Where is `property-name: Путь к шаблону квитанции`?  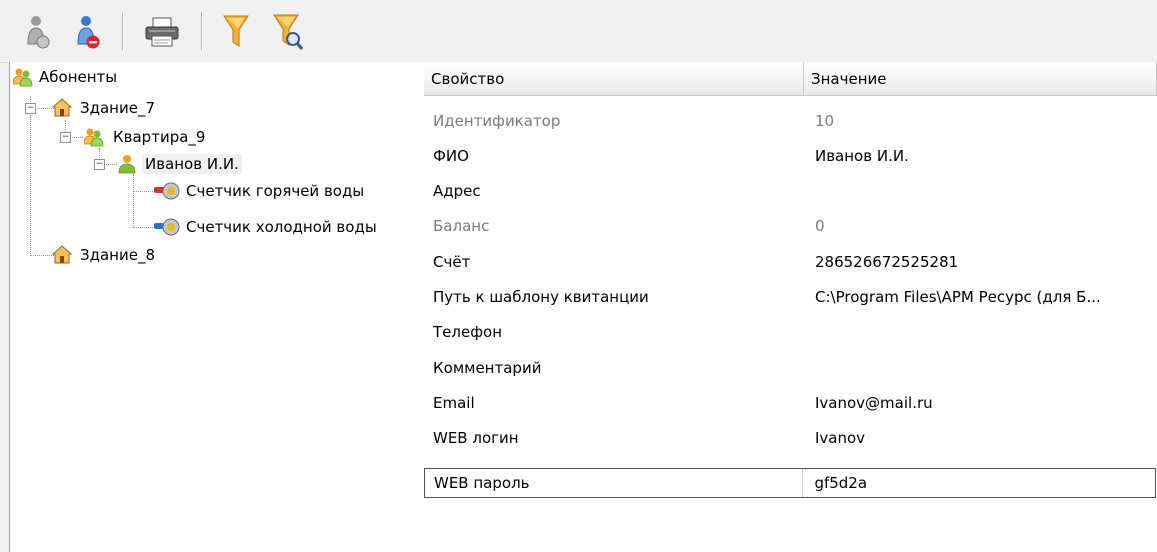 property-name: Путь к шаблону квитанции is located at coordinates (541, 297).